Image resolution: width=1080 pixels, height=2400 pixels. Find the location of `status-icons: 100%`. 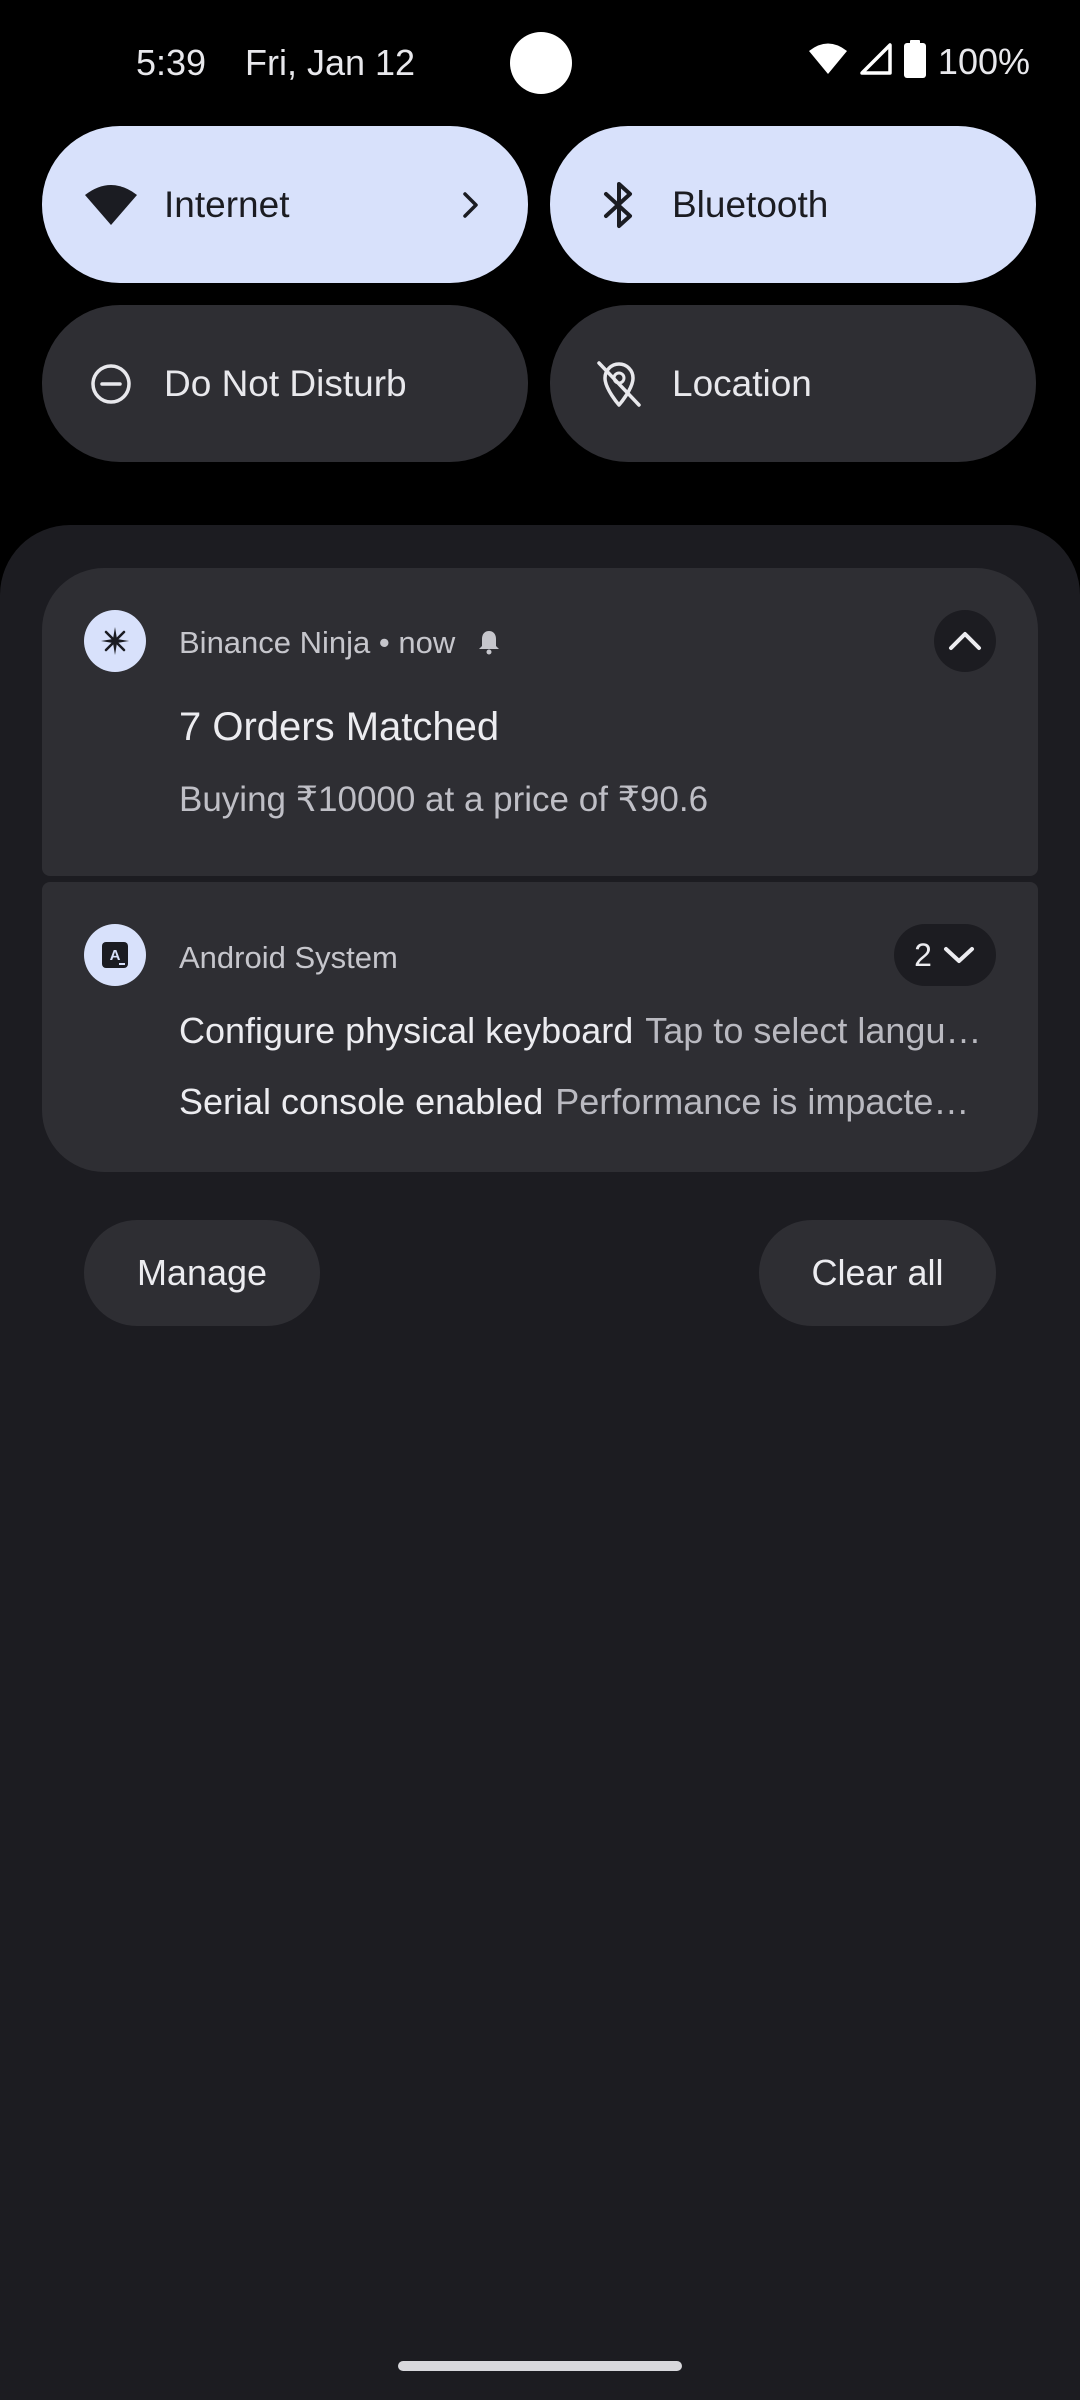

status-icons: 100% is located at coordinates (919, 61).